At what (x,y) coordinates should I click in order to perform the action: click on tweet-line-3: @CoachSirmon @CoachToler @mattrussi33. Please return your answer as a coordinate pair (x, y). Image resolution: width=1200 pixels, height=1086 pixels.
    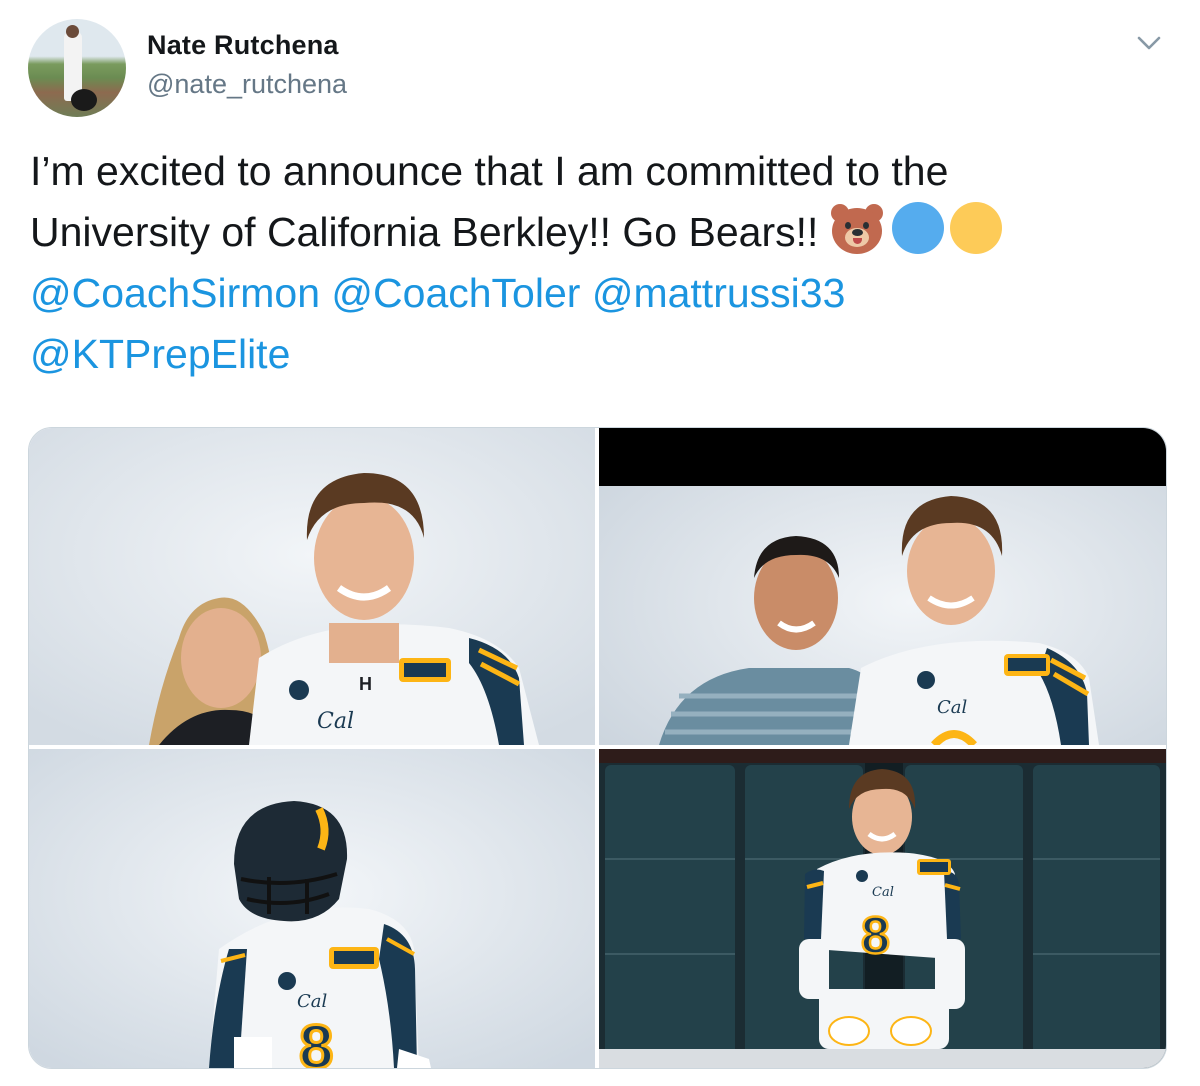
    Looking at the image, I should click on (600, 293).